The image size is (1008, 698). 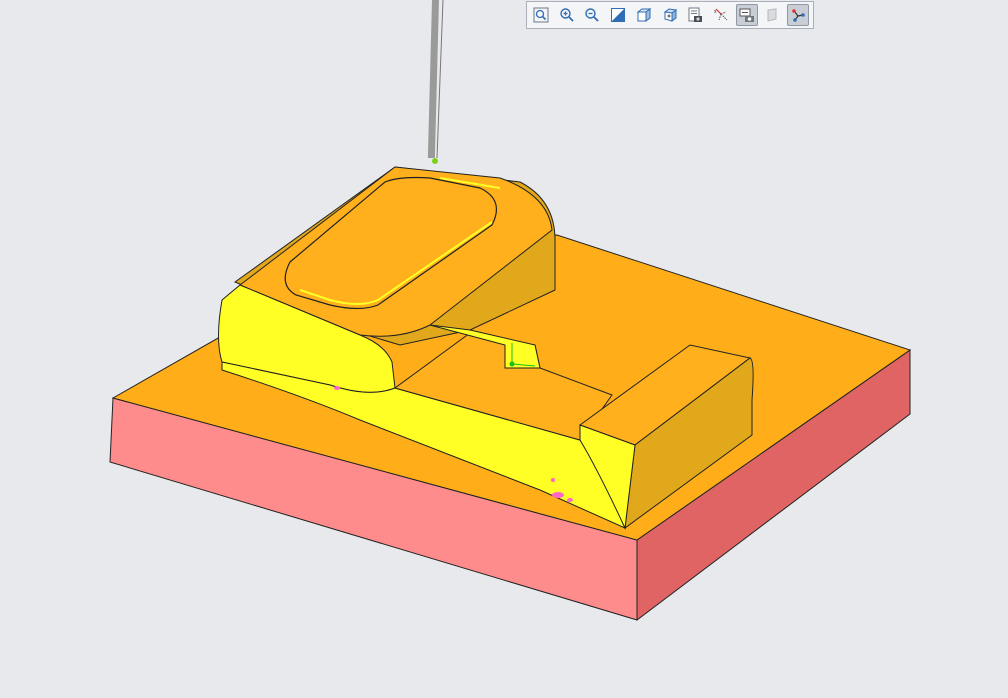 I want to click on graphics-toolbar: x, so click(x=670, y=15).